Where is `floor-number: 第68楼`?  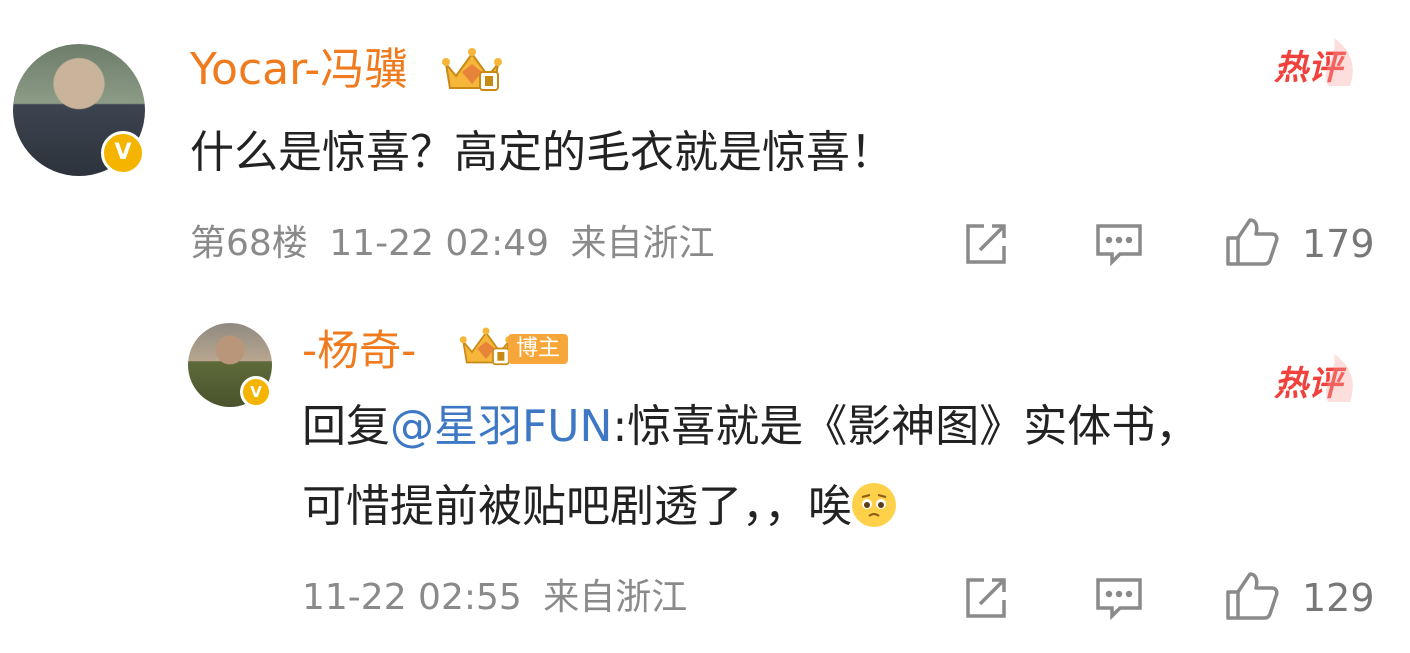 floor-number: 第68楼 is located at coordinates (249, 243).